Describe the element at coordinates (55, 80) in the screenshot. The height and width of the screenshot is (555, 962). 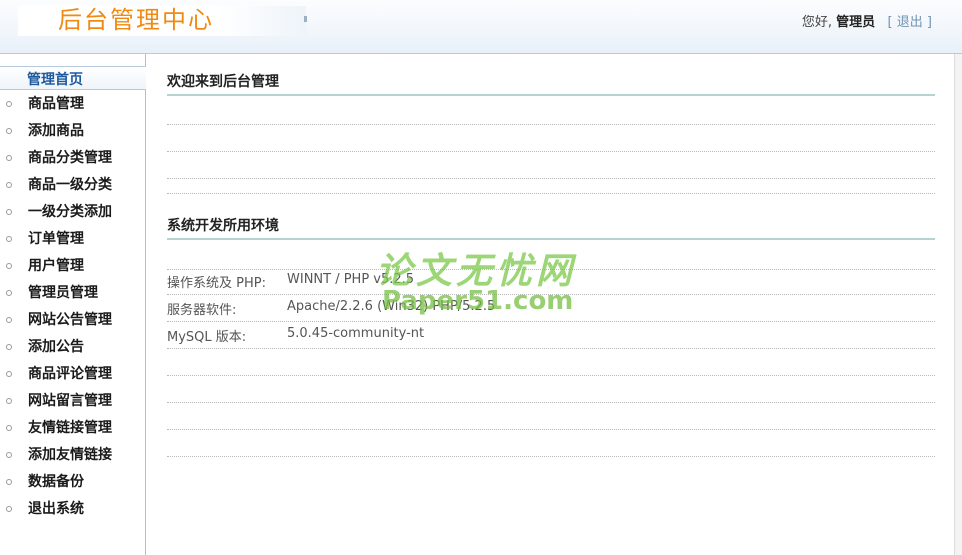
I see `sidebar-home-label: 管理首页` at that location.